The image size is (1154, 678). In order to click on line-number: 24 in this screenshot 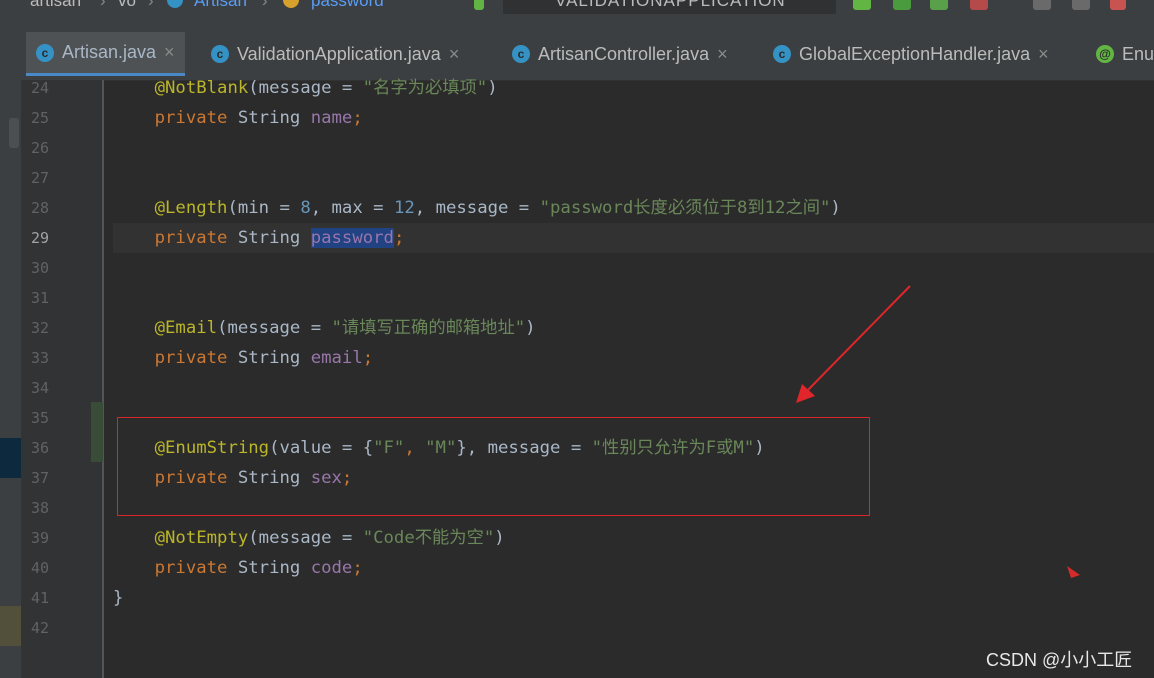, I will do `click(39, 88)`.